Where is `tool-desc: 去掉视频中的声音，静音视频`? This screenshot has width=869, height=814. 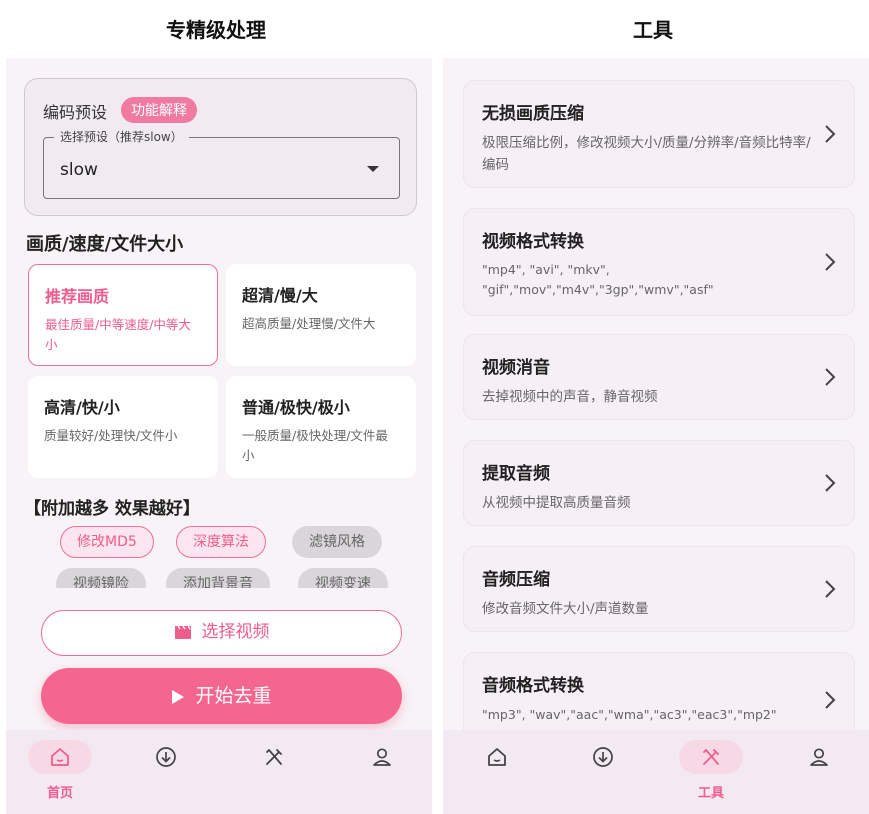 tool-desc: 去掉视频中的声音，静音视频 is located at coordinates (570, 397).